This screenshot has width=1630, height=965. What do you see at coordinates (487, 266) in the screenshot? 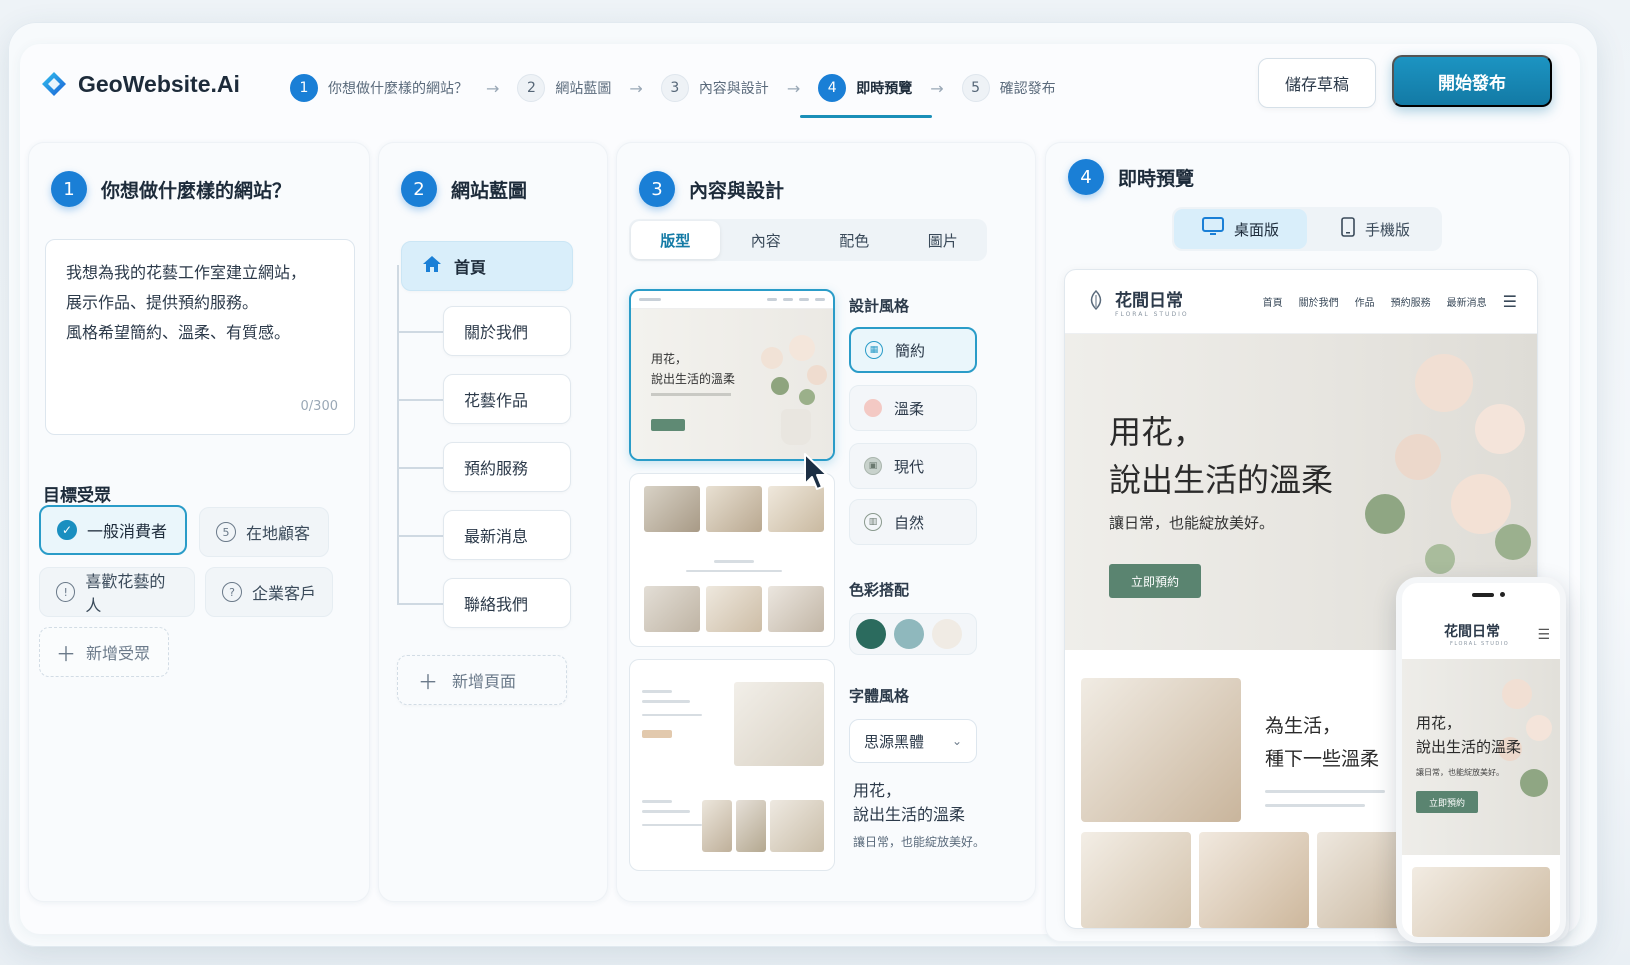
I see `sitemap-home: 首頁` at bounding box center [487, 266].